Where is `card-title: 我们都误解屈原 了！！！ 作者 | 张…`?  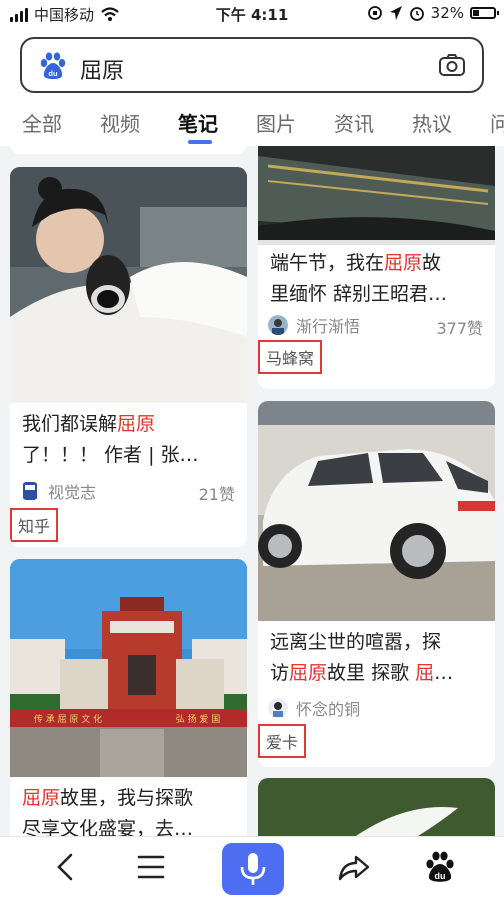 card-title: 我们都误解屈原 了！！！ 作者 | 张… is located at coordinates (110, 439).